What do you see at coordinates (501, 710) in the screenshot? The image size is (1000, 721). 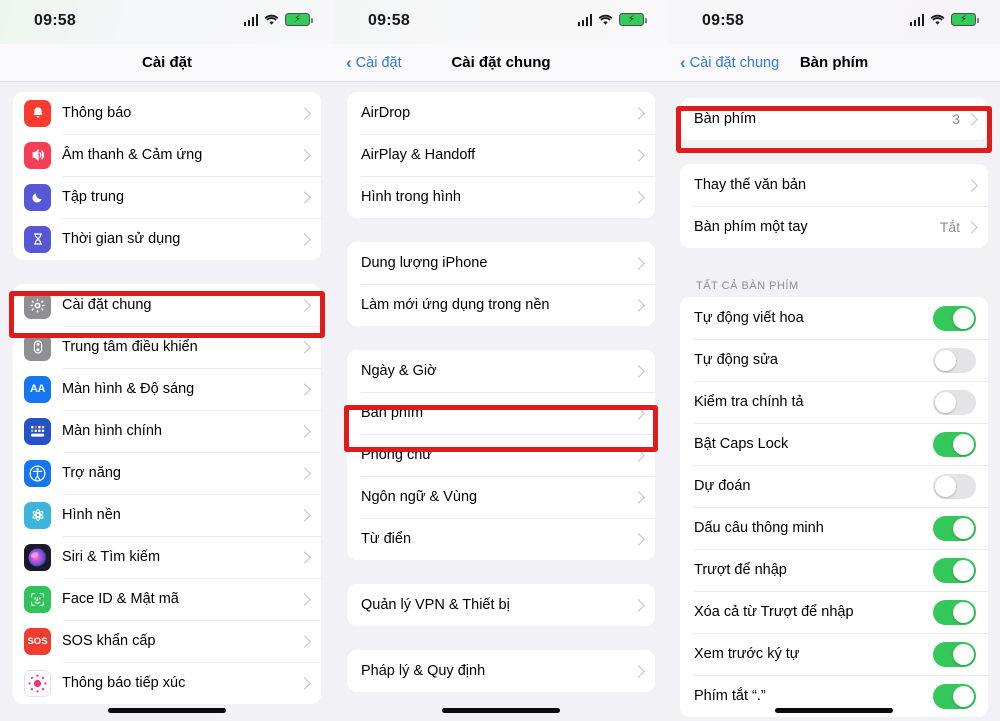 I see `home-indicator` at bounding box center [501, 710].